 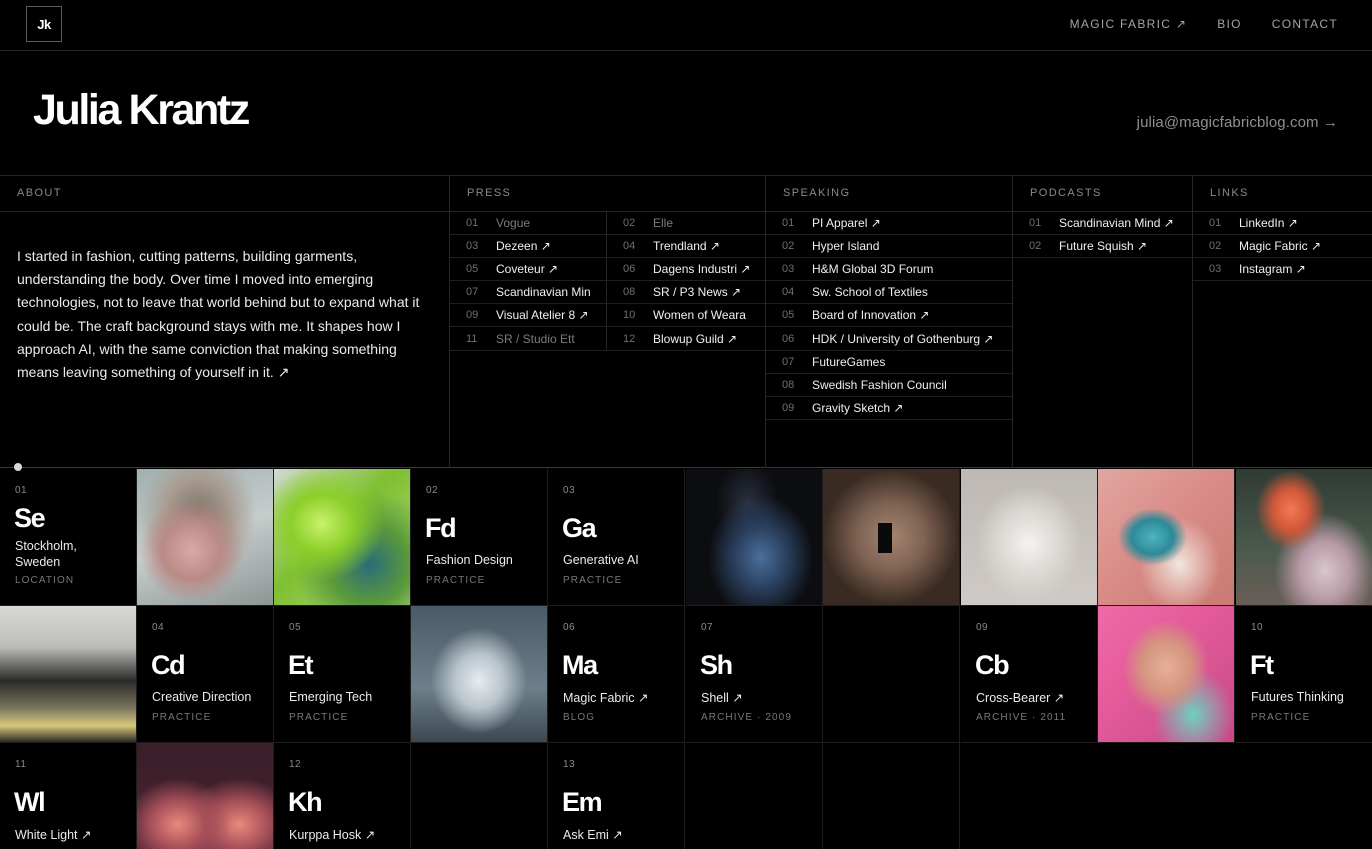 What do you see at coordinates (686, 270) in the screenshot?
I see `press-item-dagens-industri: 06 Dagens Industri ↗` at bounding box center [686, 270].